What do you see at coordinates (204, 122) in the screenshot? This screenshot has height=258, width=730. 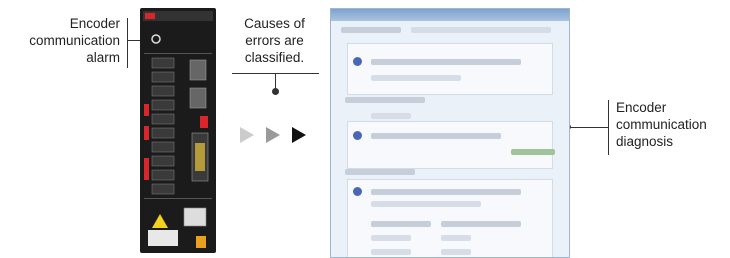 I see `usb-tag` at bounding box center [204, 122].